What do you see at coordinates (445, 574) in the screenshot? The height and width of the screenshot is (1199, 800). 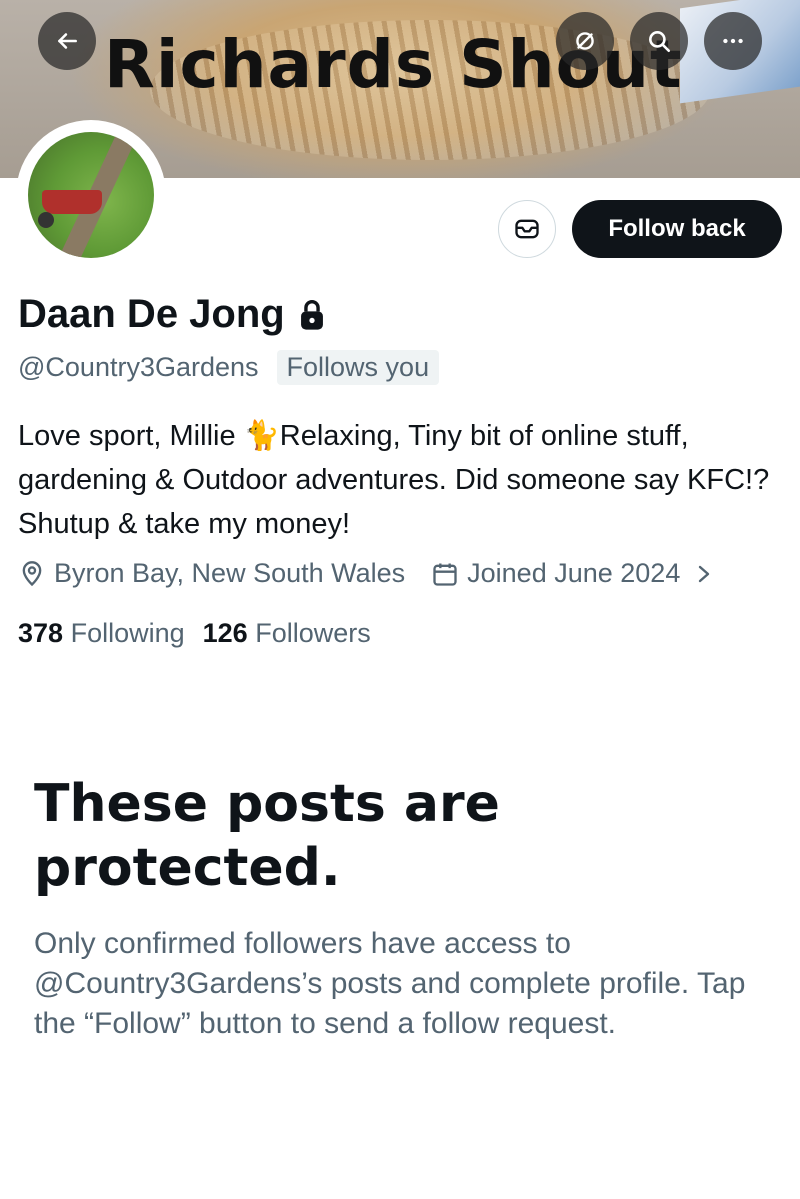 I see `calendar-icon` at bounding box center [445, 574].